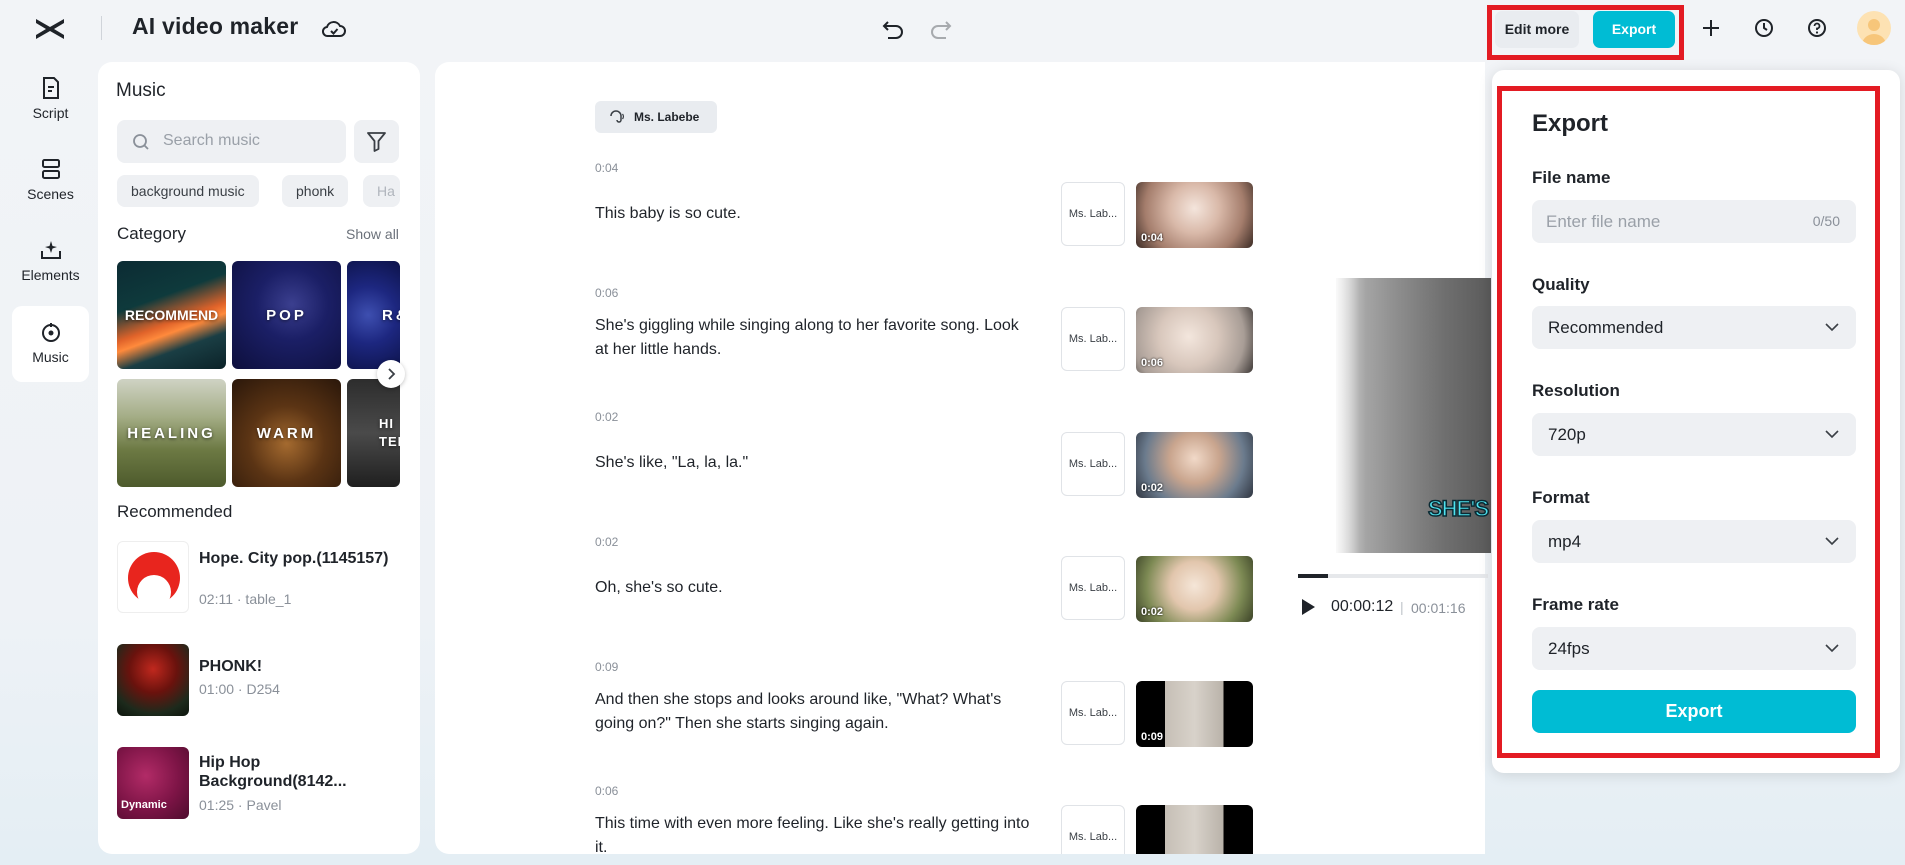 This screenshot has width=1905, height=865. What do you see at coordinates (141, 142) in the screenshot?
I see `search-icon` at bounding box center [141, 142].